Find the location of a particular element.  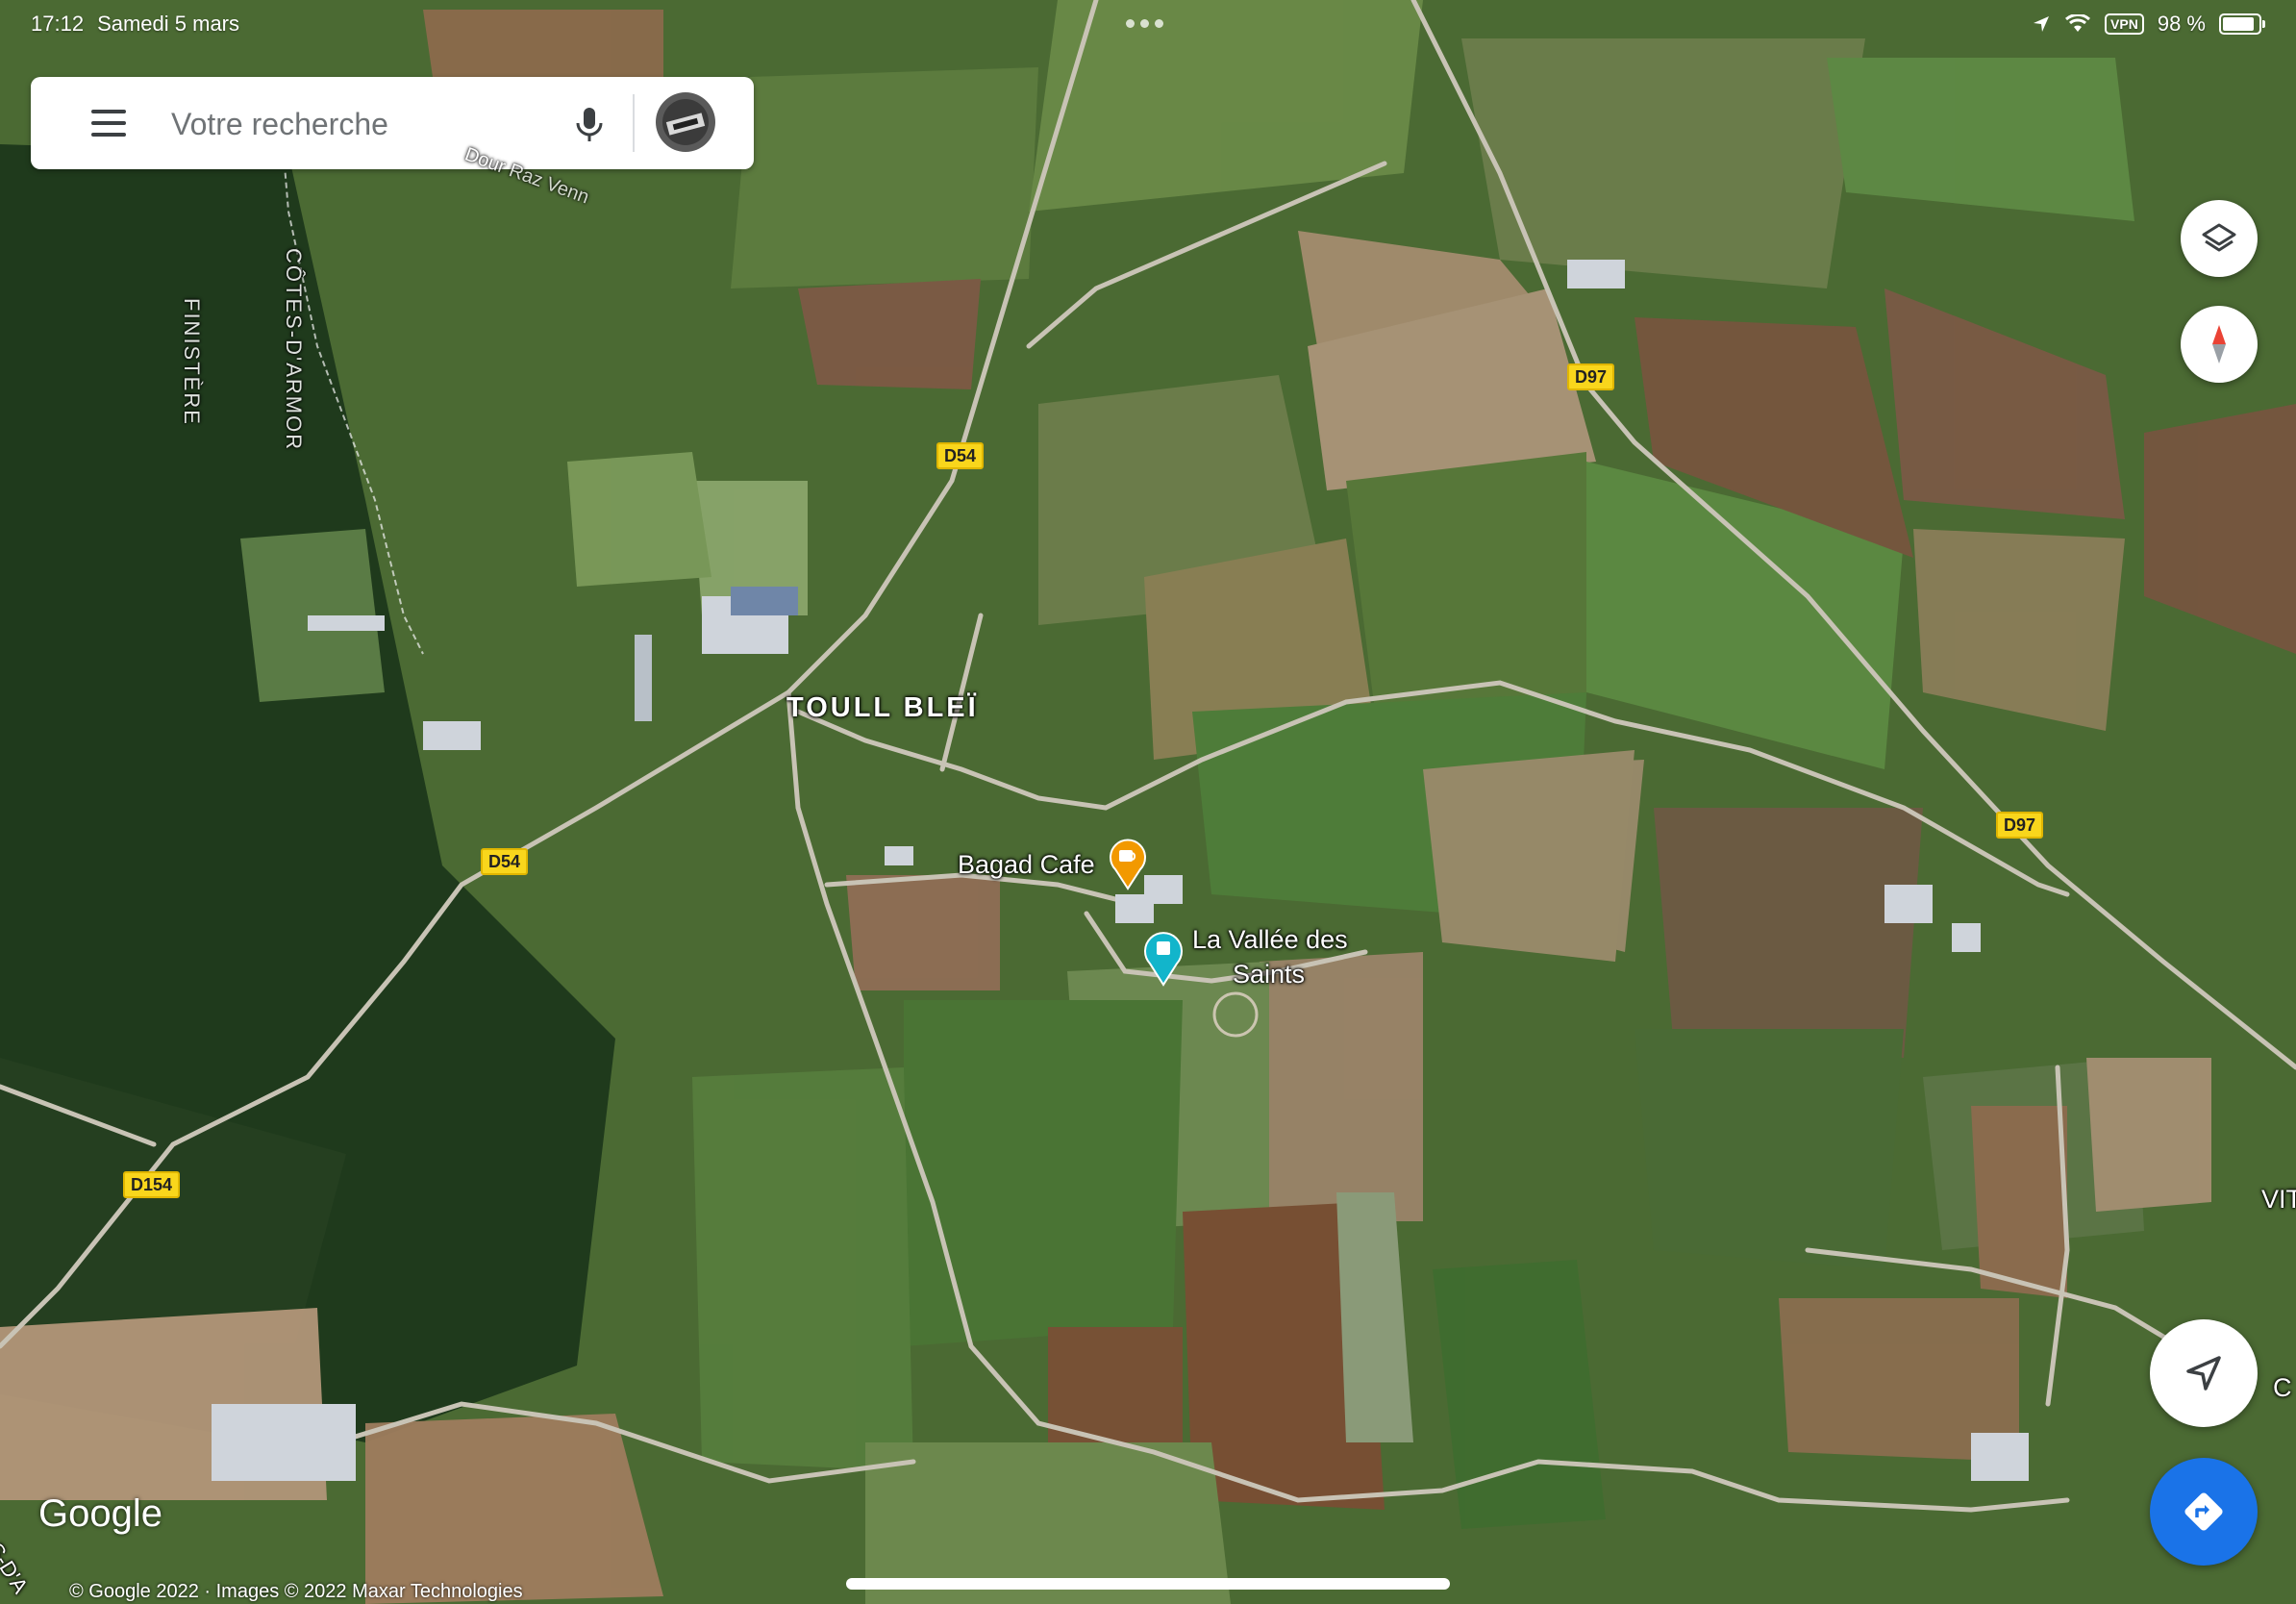

directions-icon is located at coordinates (2203, 1511).